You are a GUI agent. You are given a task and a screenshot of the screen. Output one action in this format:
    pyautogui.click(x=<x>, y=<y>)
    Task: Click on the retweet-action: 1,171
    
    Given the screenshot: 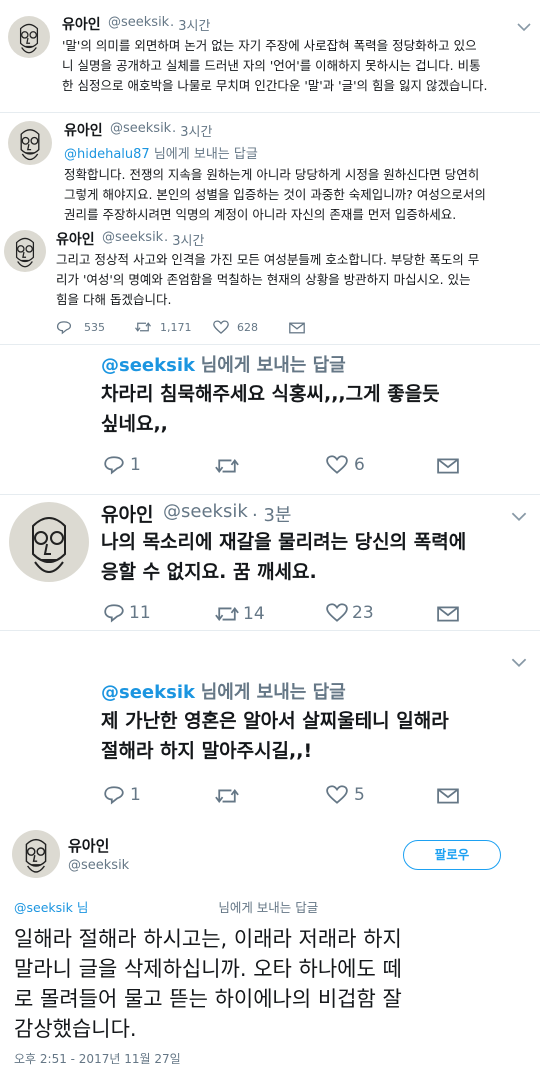 What is the action you would take?
    pyautogui.click(x=163, y=327)
    